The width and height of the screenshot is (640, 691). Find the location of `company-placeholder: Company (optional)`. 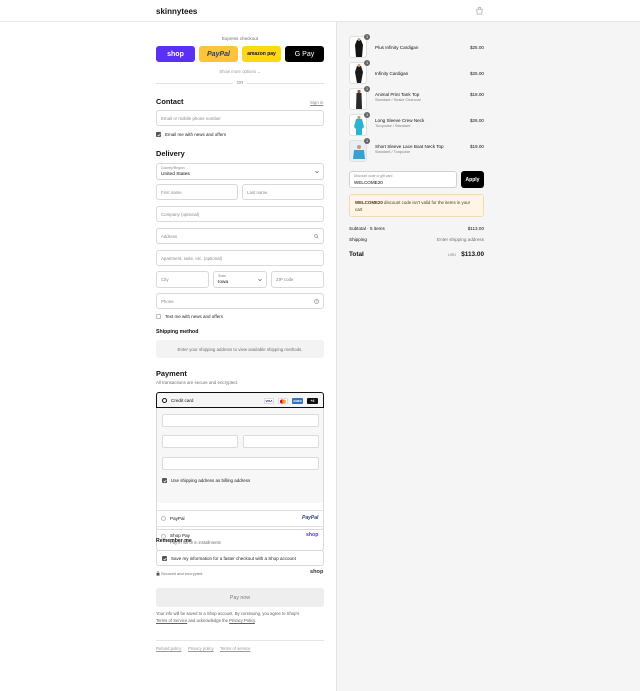

company-placeholder: Company (optional) is located at coordinates (180, 214).